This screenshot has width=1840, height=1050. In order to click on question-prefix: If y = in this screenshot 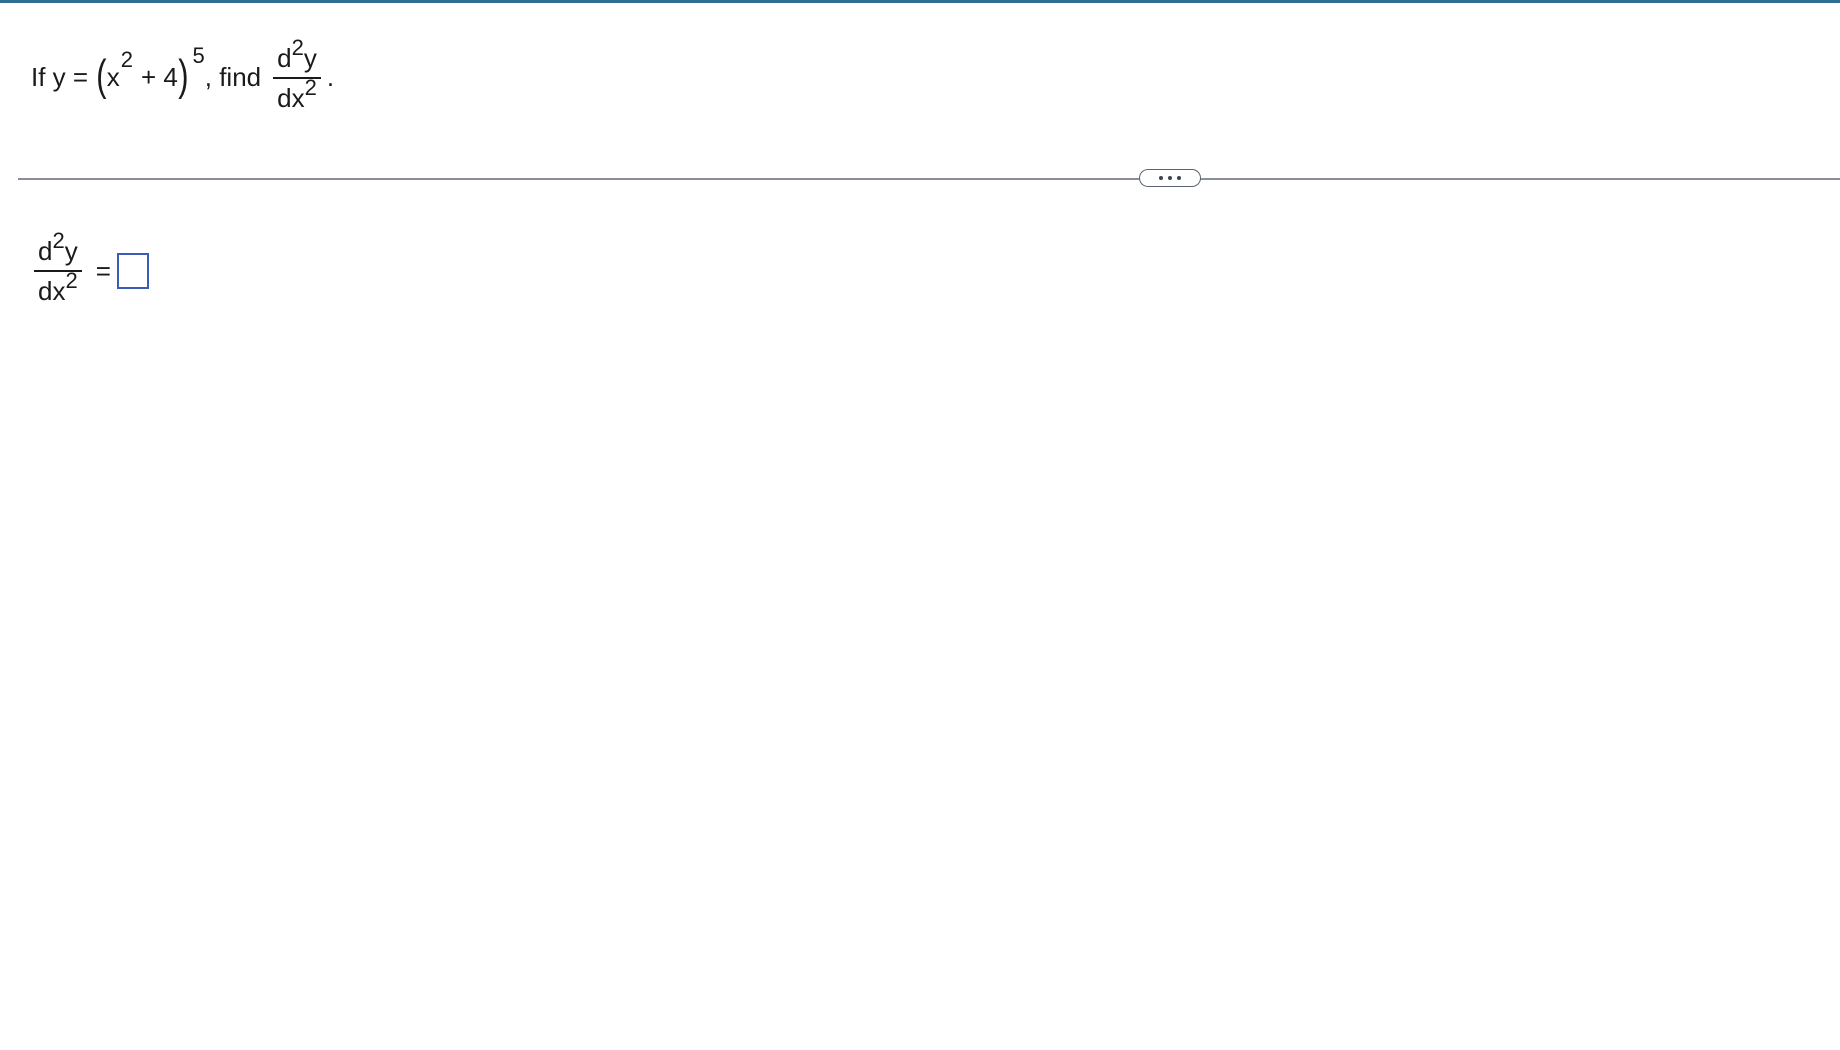, I will do `click(60, 77)`.